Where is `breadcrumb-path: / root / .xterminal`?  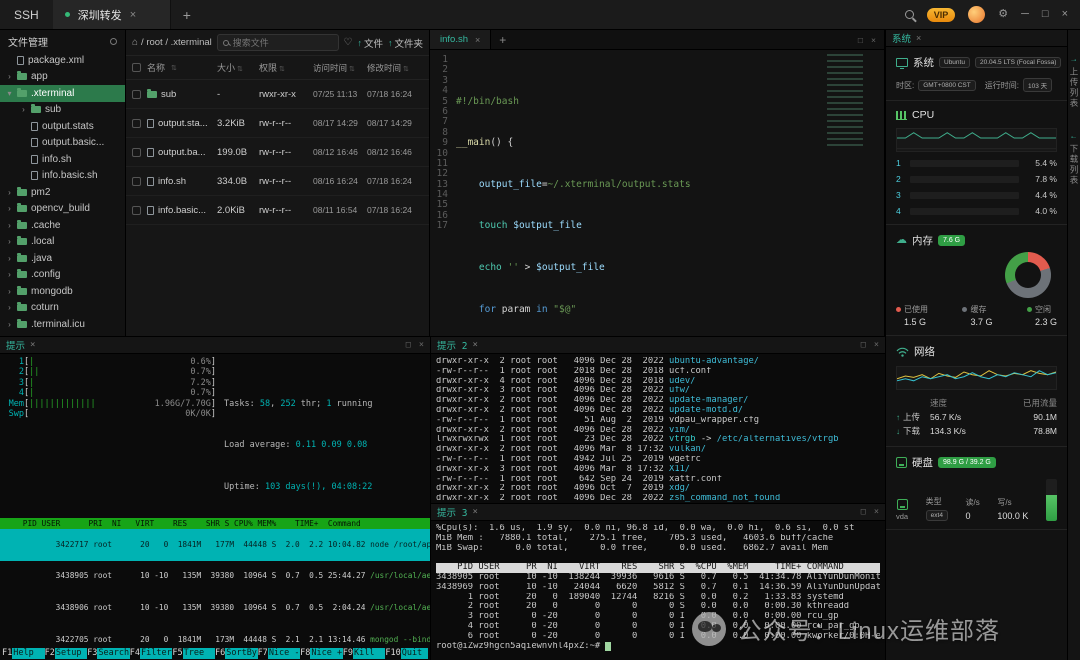
breadcrumb-path: / root / .xterminal is located at coordinates (176, 42).